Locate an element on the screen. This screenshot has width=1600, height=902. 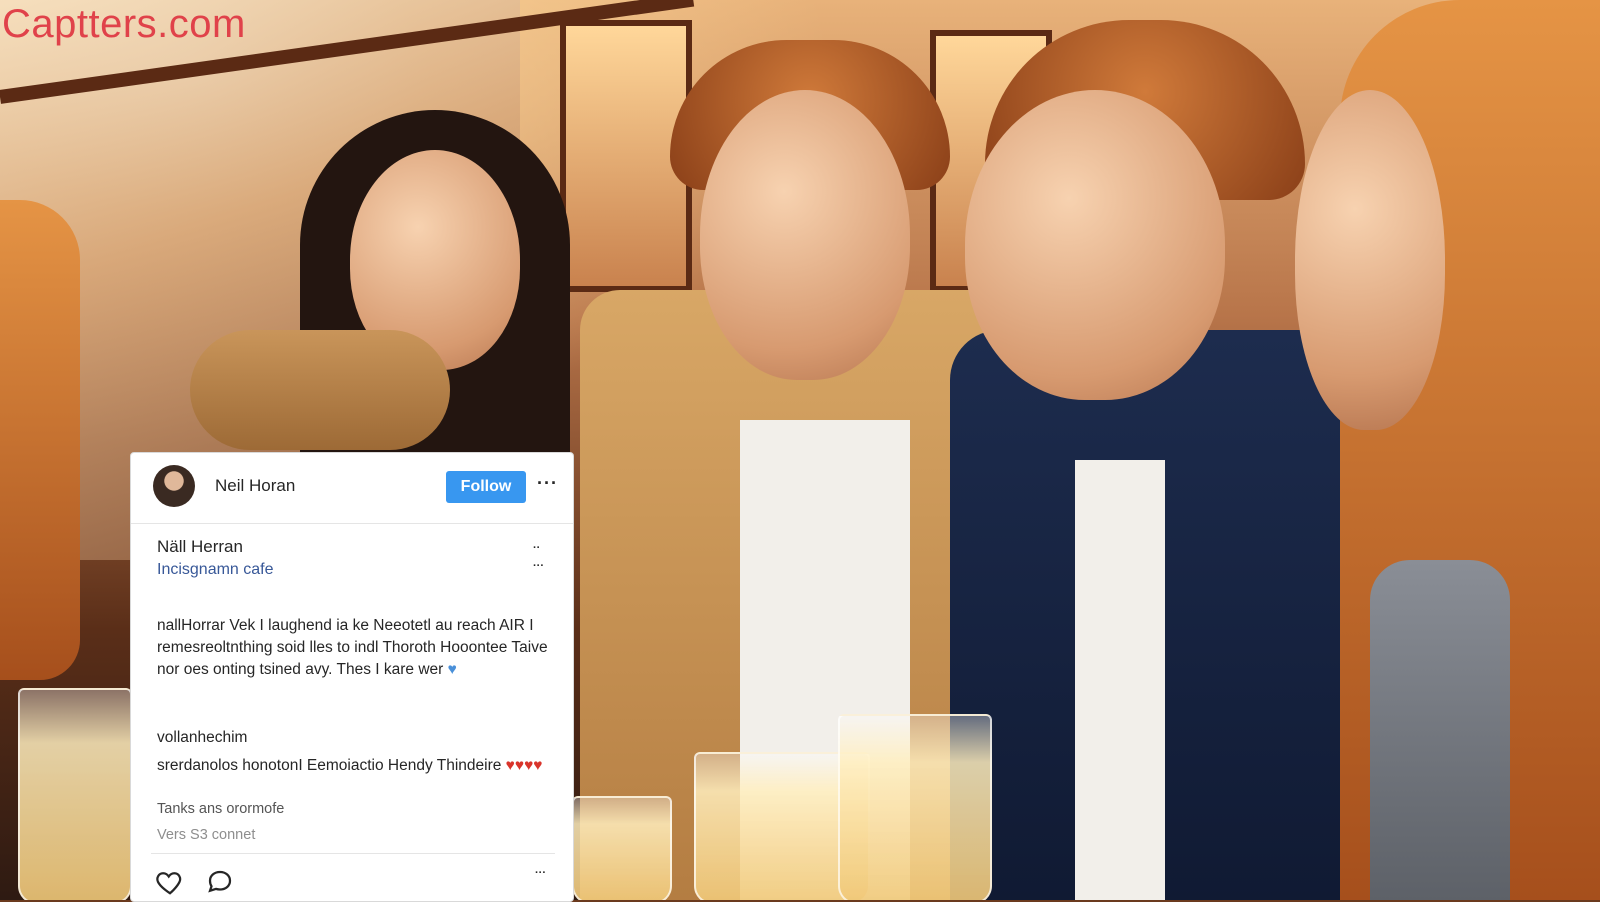
location-link: Incisgnamn cafe is located at coordinates (215, 570).